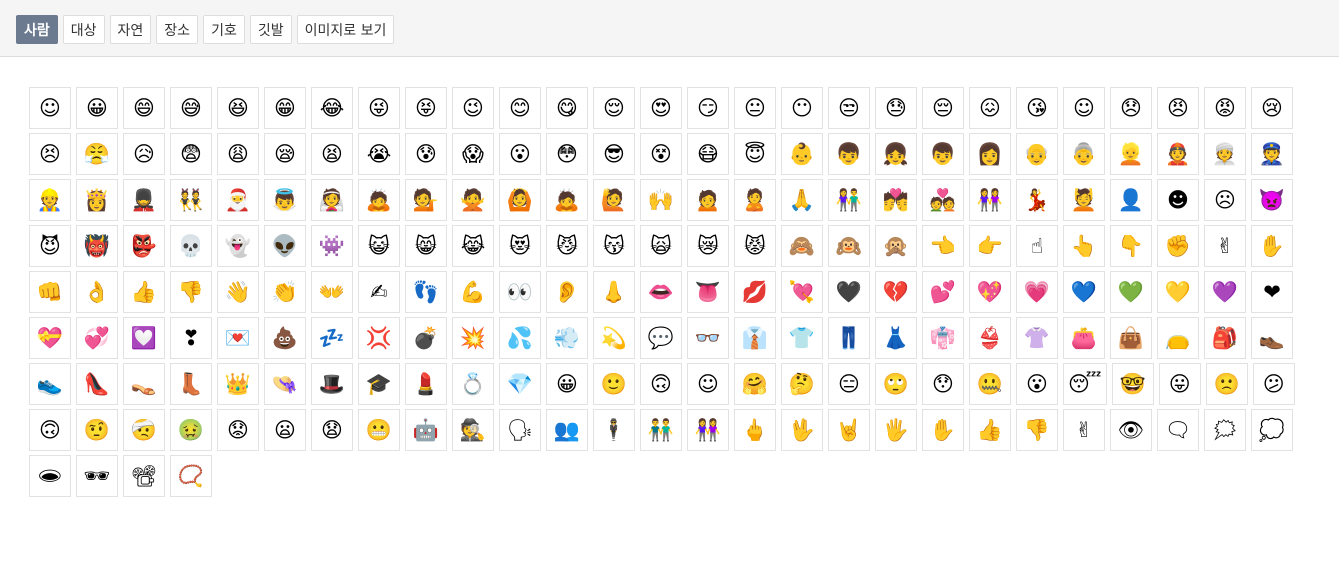 The image size is (1339, 566). What do you see at coordinates (708, 108) in the screenshot?
I see `emoji-button: 😏` at bounding box center [708, 108].